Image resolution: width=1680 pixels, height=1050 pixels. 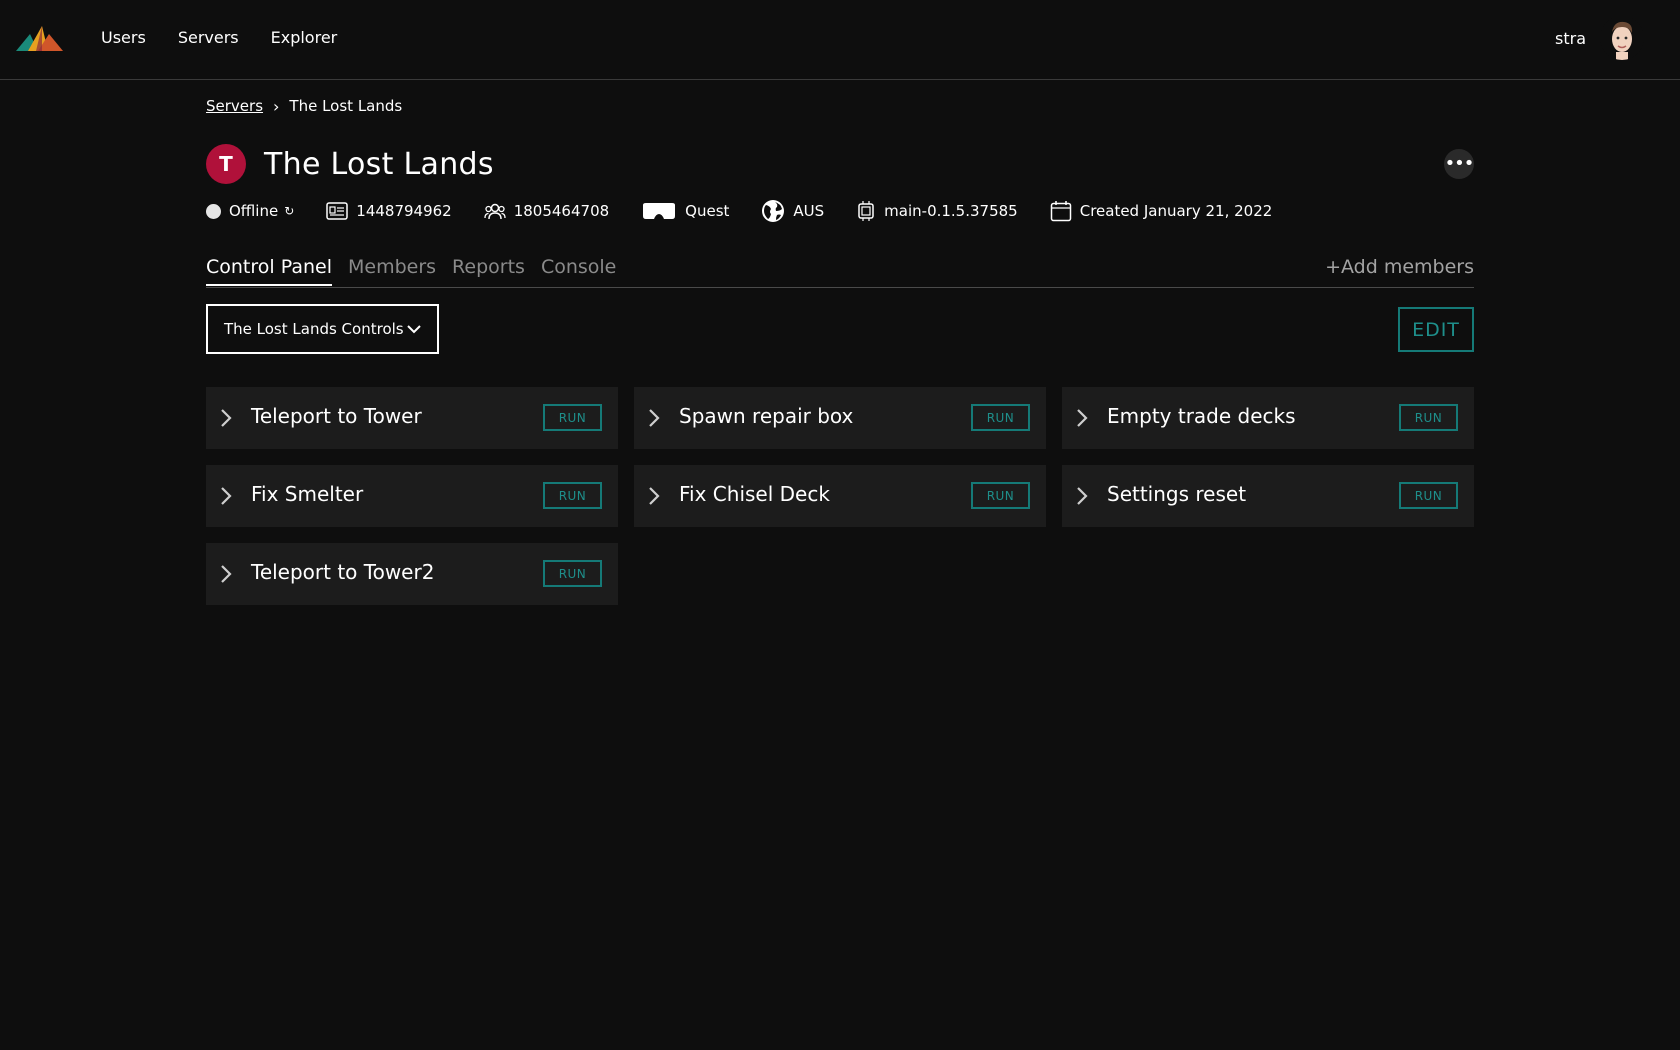 I want to click on created-text: Created January 21, 2022, so click(x=1176, y=211).